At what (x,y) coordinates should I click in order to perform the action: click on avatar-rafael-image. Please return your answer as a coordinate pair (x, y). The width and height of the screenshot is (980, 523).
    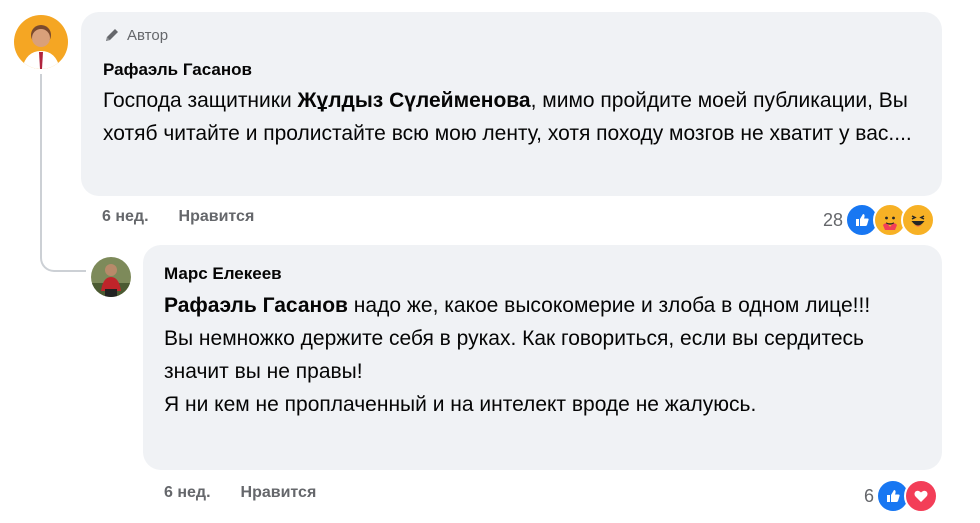
    Looking at the image, I should click on (41, 42).